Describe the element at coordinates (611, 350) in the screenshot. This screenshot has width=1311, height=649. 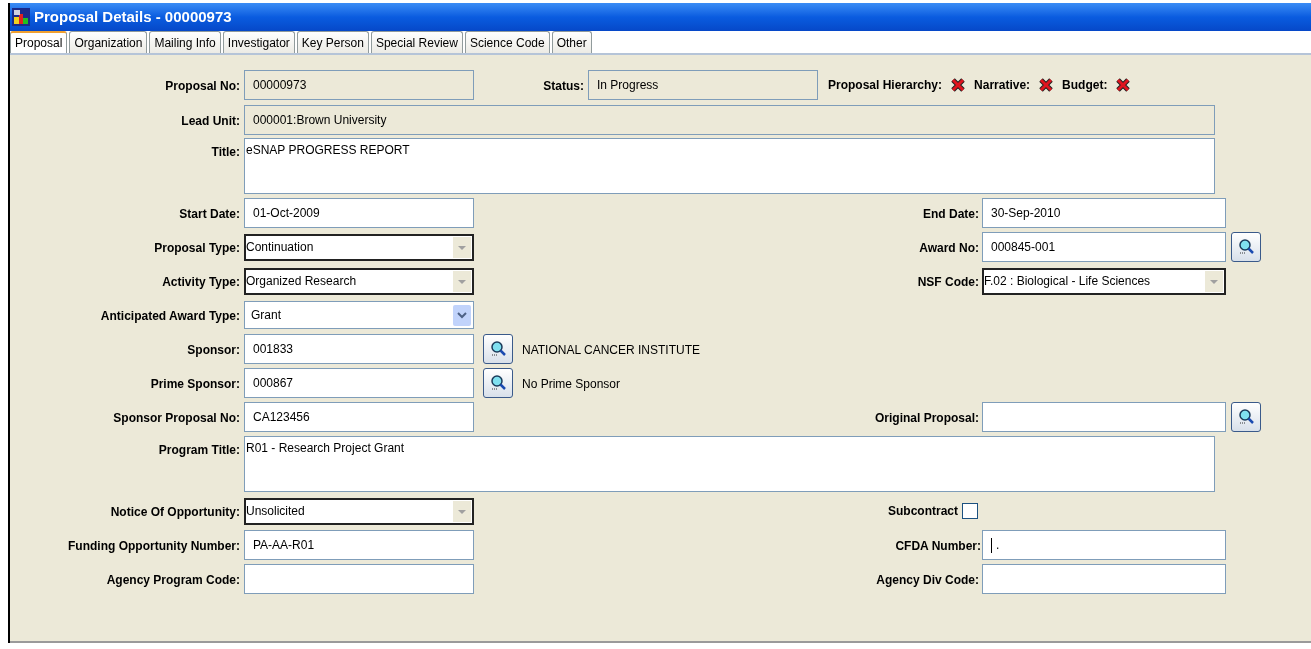
I see `sponsor-name: NATIONAL CANCER INSTITUTE` at that location.